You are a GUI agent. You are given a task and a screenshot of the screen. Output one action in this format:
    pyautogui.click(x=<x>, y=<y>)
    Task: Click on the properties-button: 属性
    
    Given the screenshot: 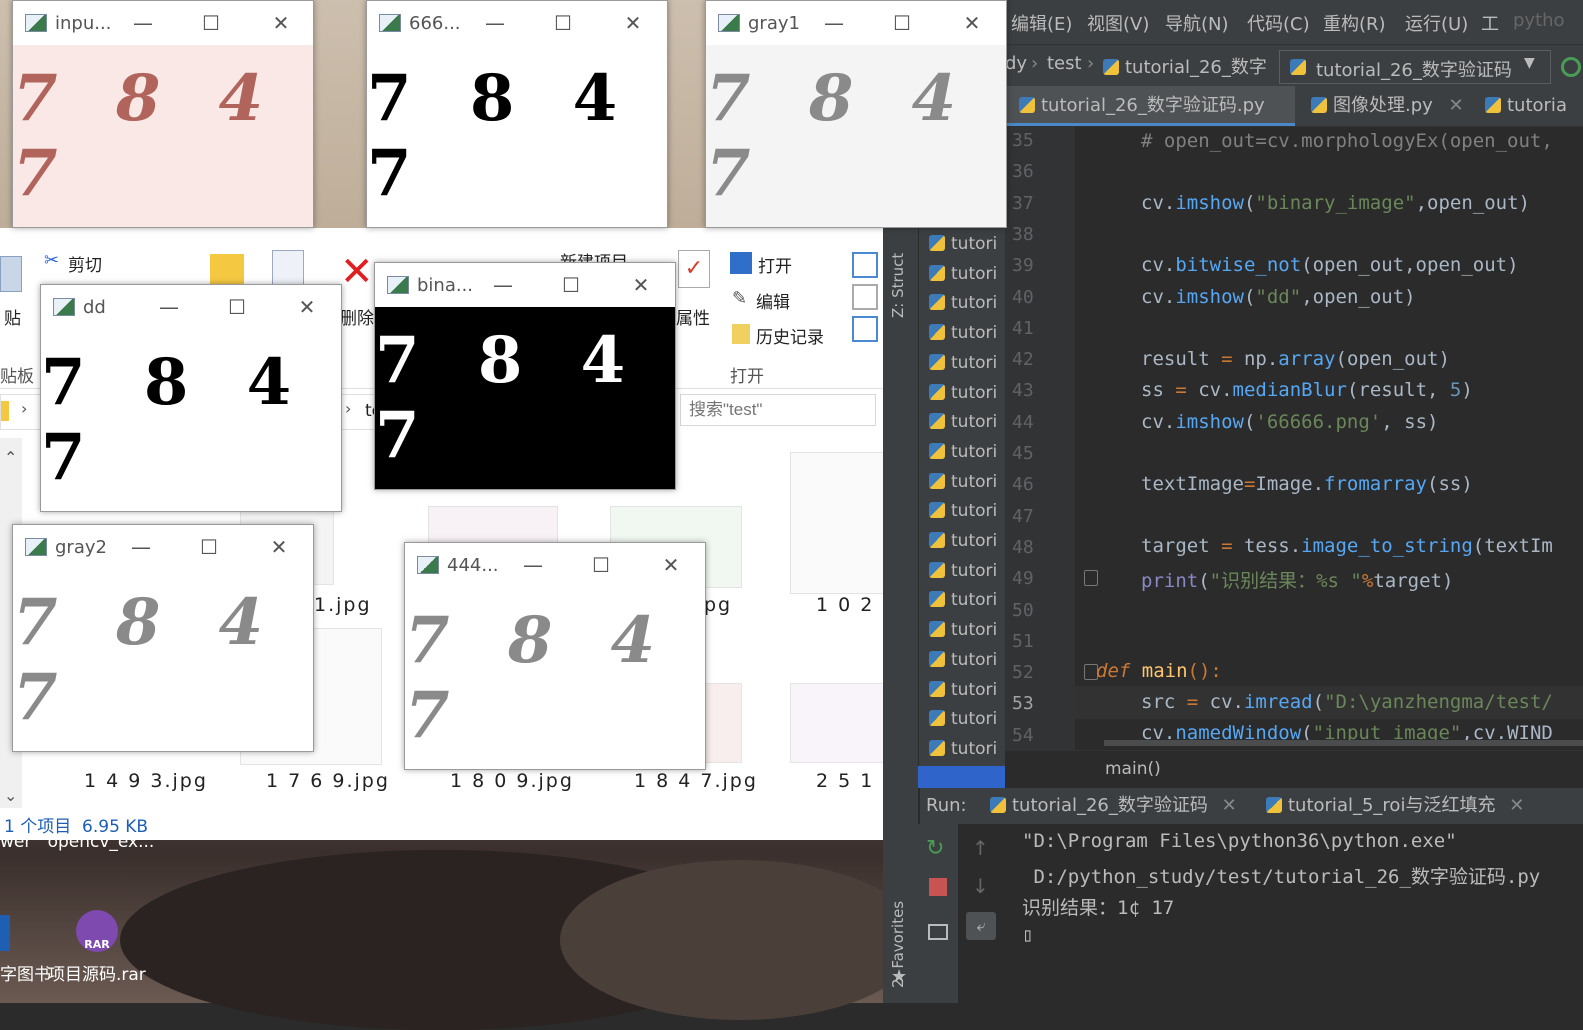 What is the action you would take?
    pyautogui.click(x=693, y=316)
    